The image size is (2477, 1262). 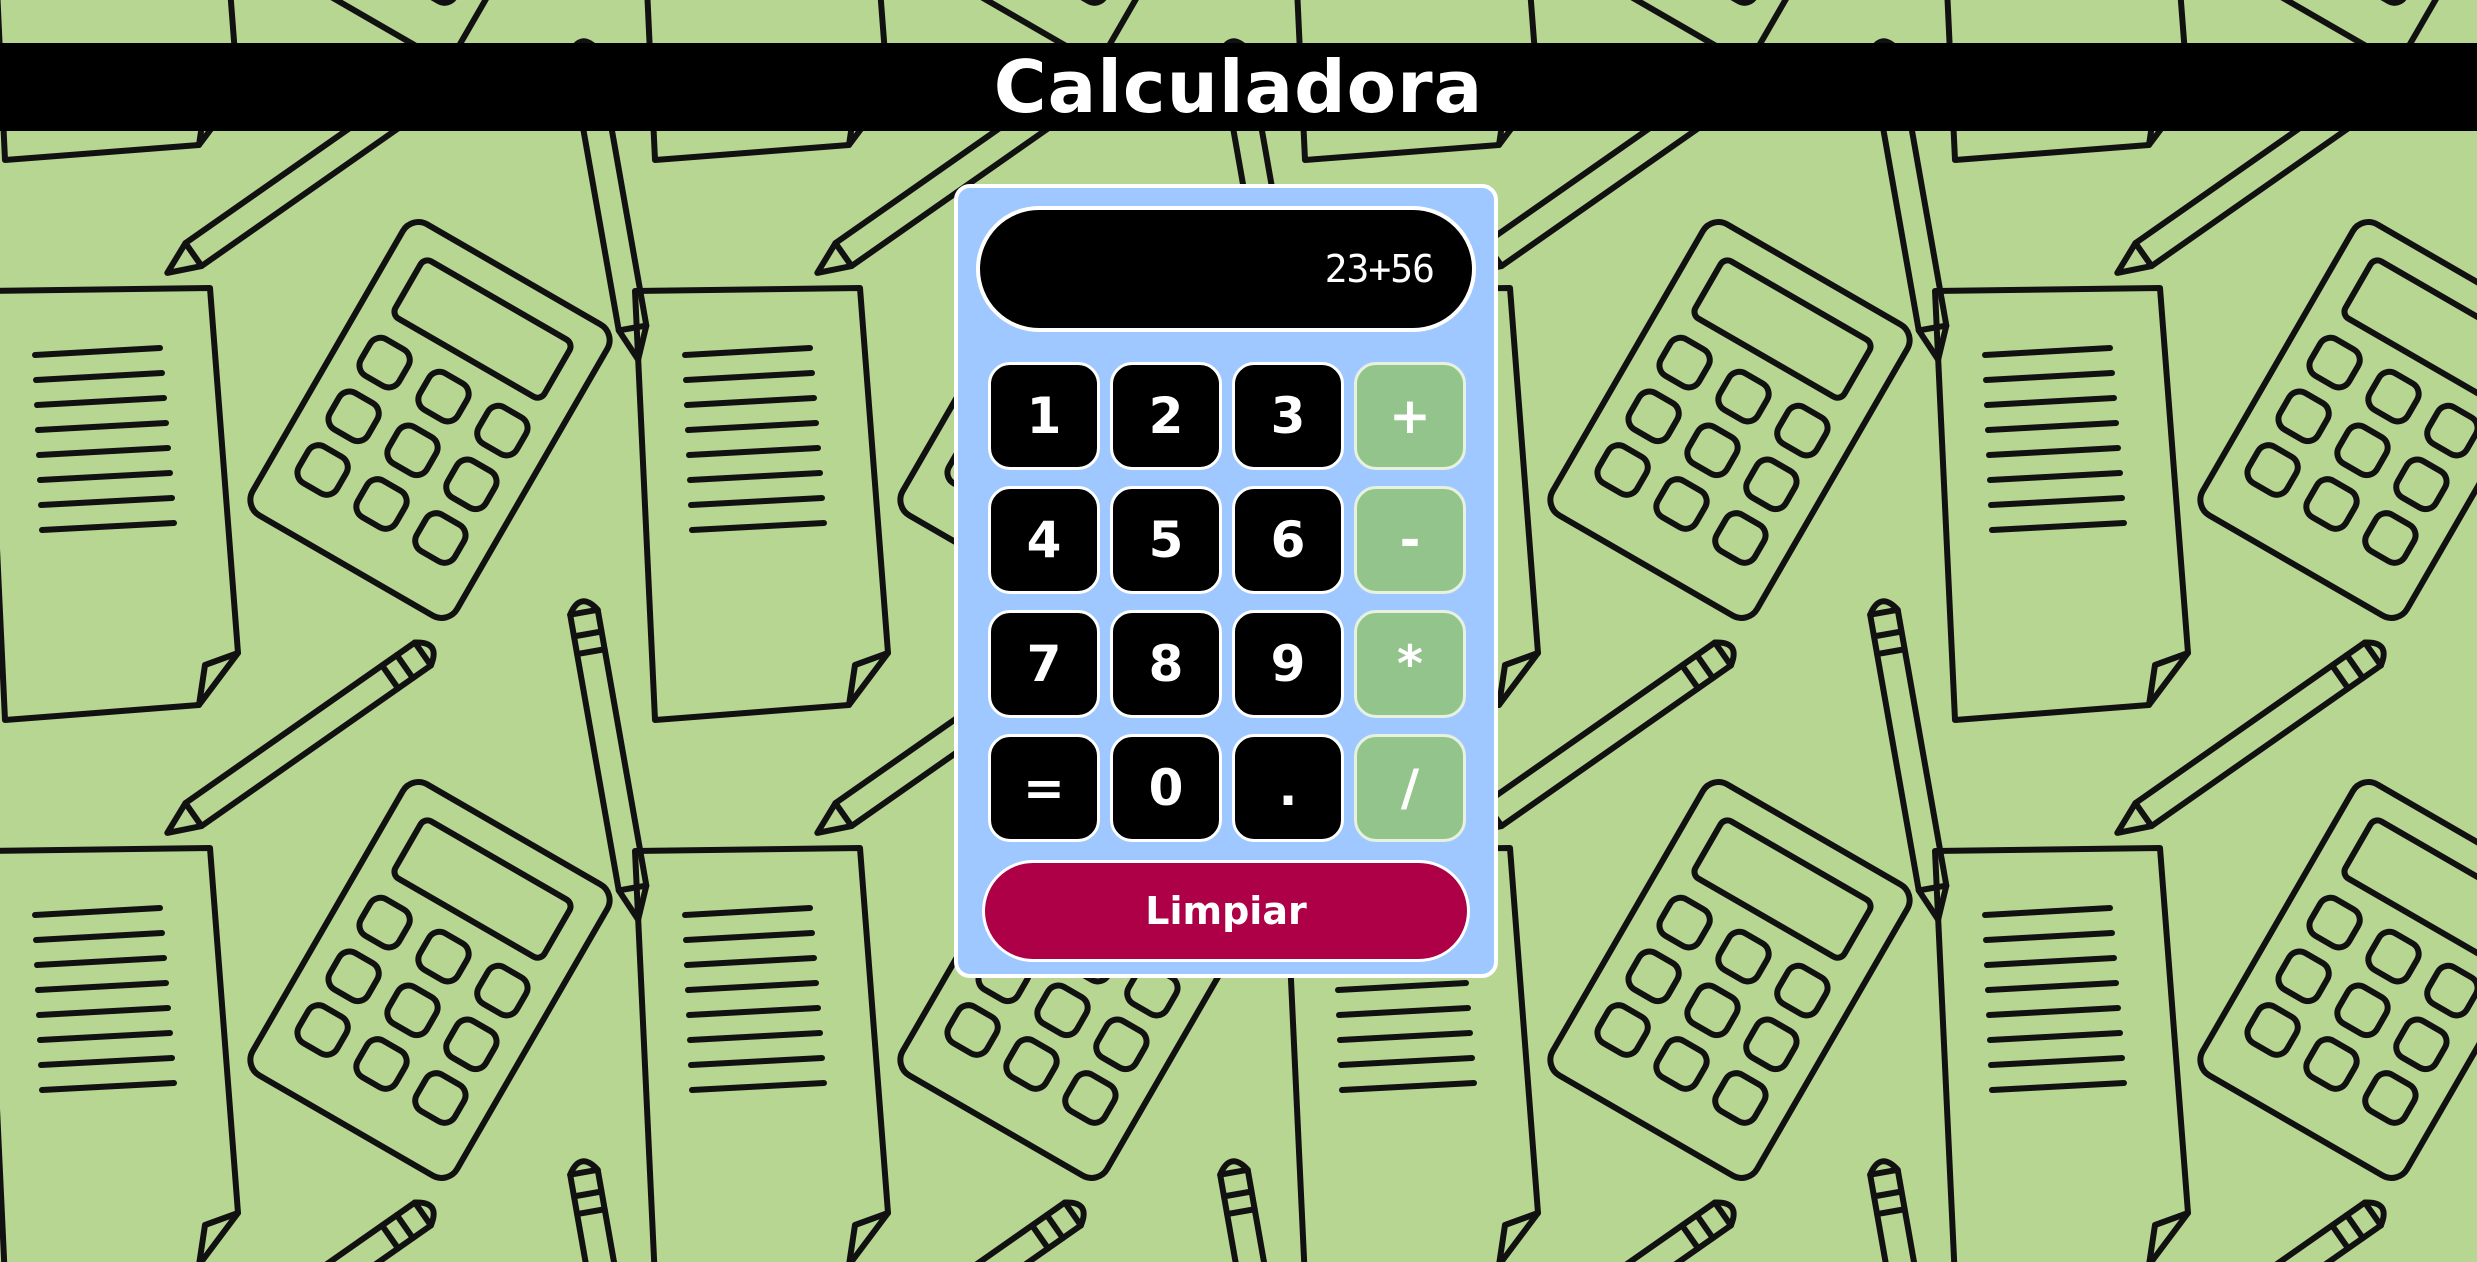 I want to click on key-4-button: 4, so click(x=1044, y=540).